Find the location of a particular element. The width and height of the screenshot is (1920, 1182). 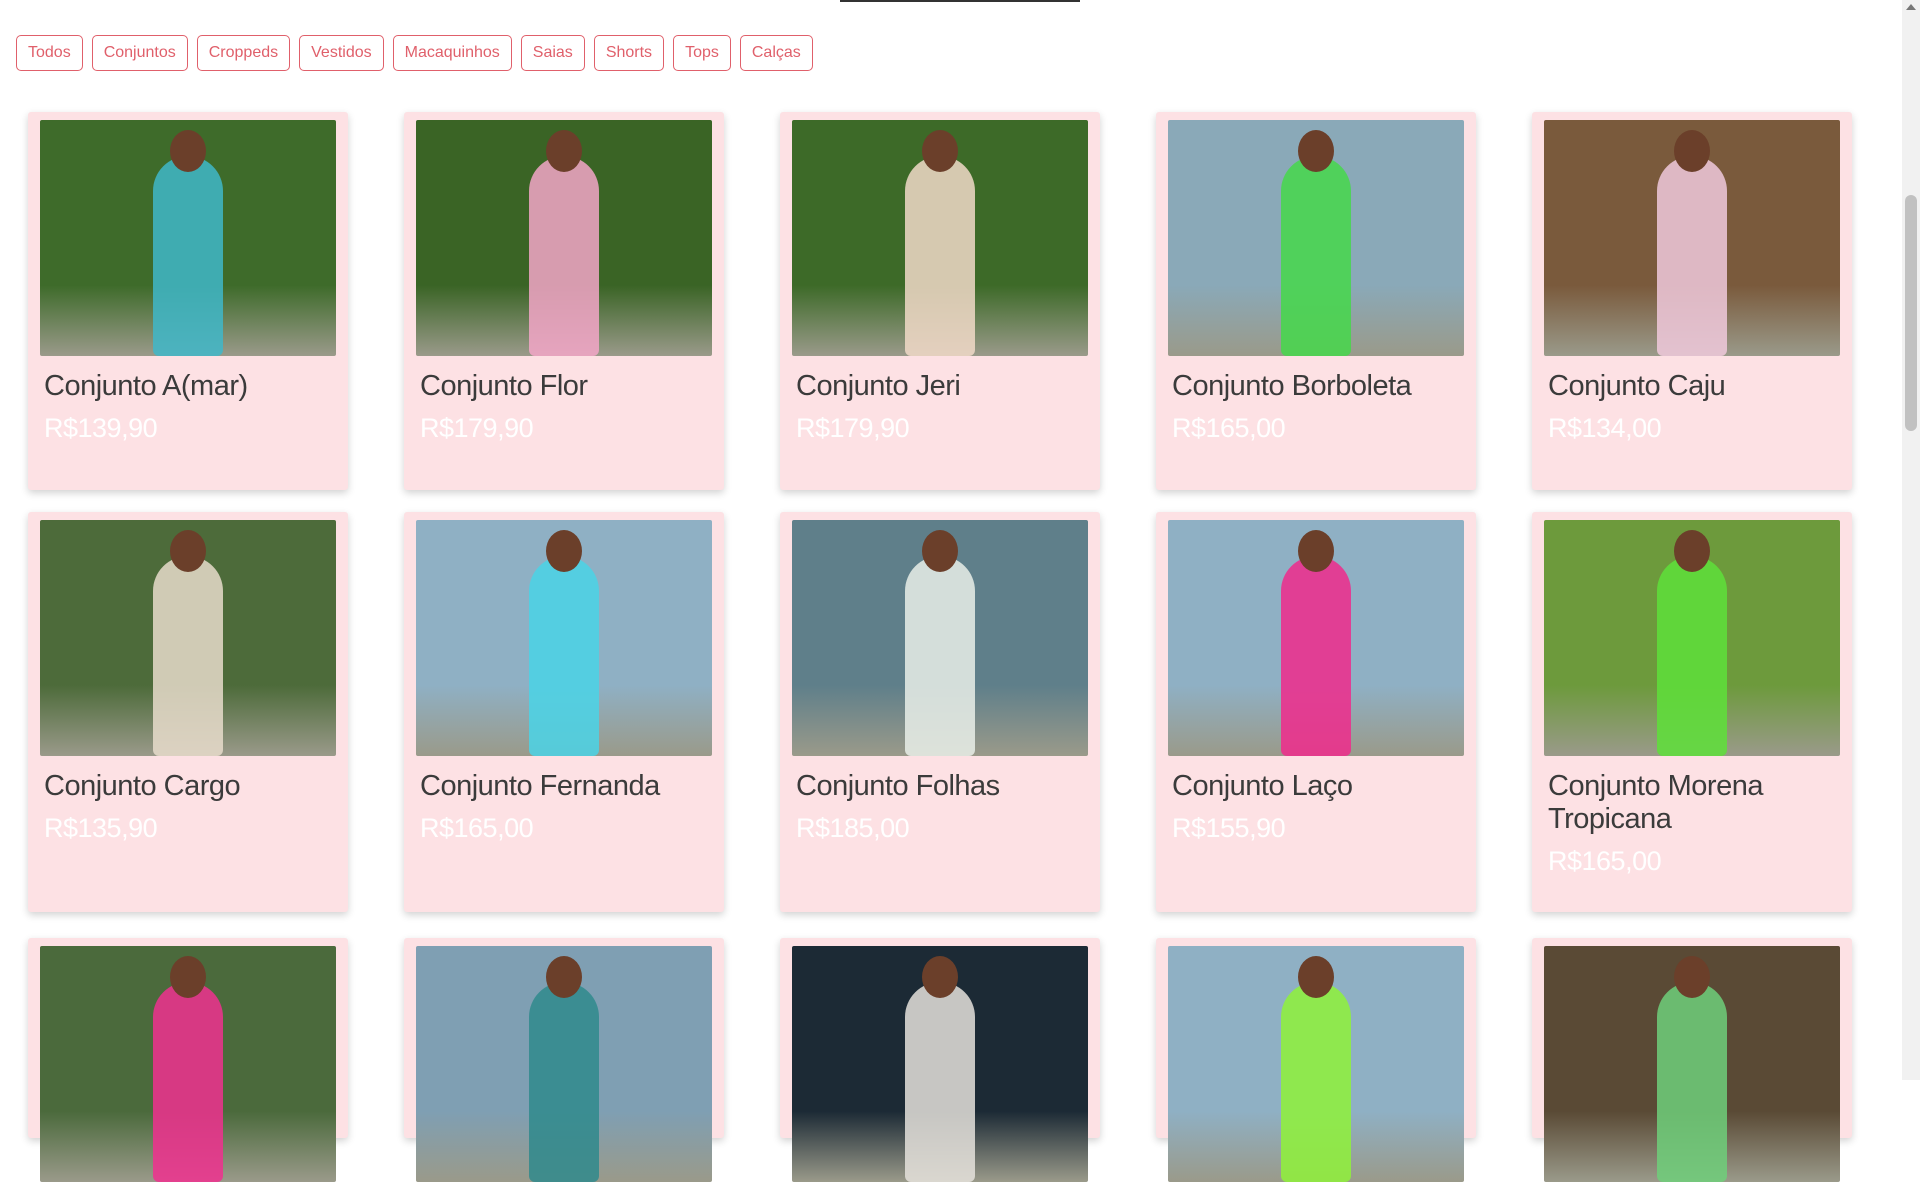

product-card: Conjunto Jeri R$179,90 is located at coordinates (940, 301).